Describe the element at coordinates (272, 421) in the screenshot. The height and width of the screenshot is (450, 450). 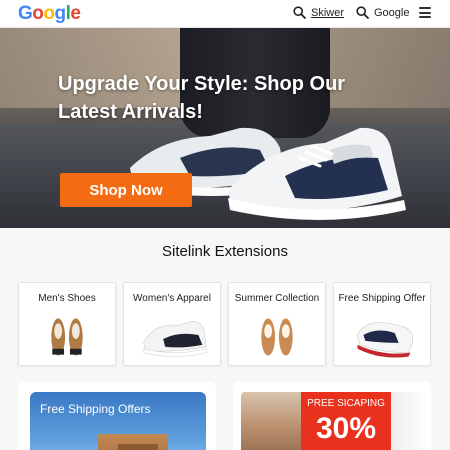
I see `promo-photo` at that location.